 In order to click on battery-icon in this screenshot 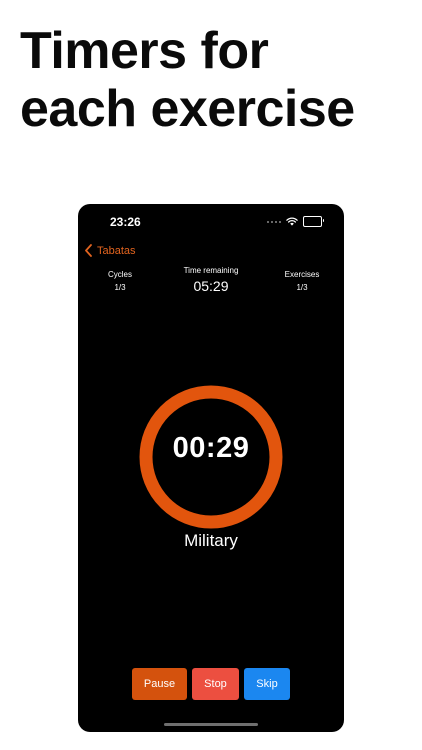, I will do `click(313, 221)`.